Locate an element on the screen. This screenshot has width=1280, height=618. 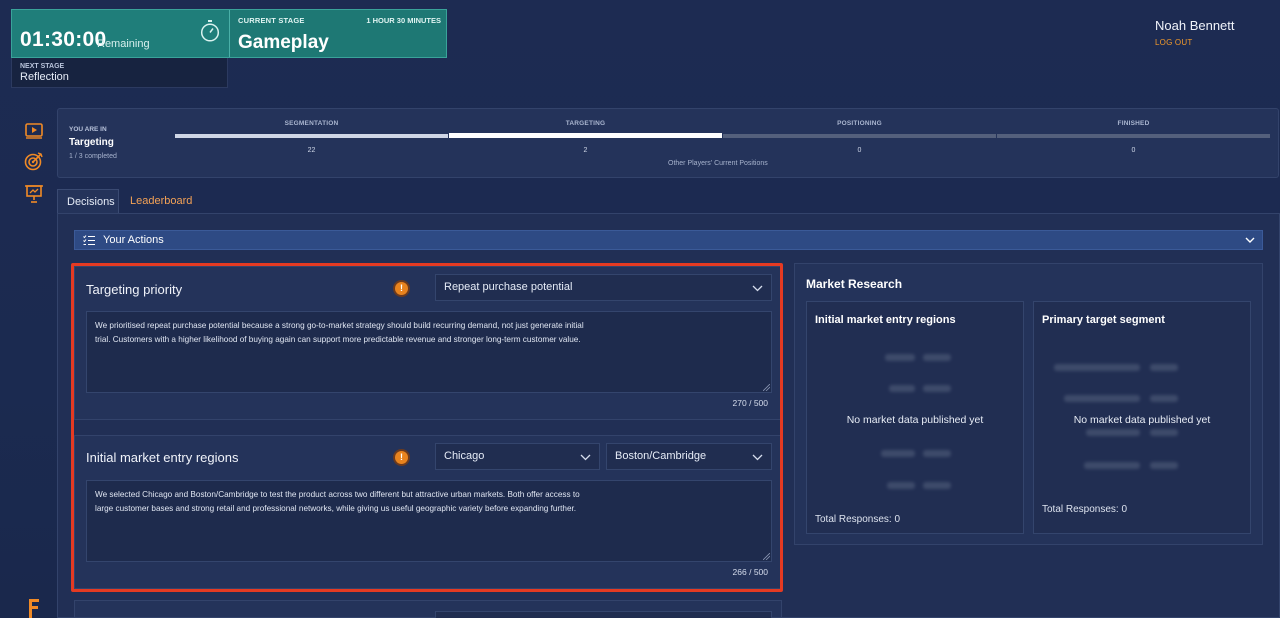
step-targeting: TARGETING 2 is located at coordinates (585, 144).